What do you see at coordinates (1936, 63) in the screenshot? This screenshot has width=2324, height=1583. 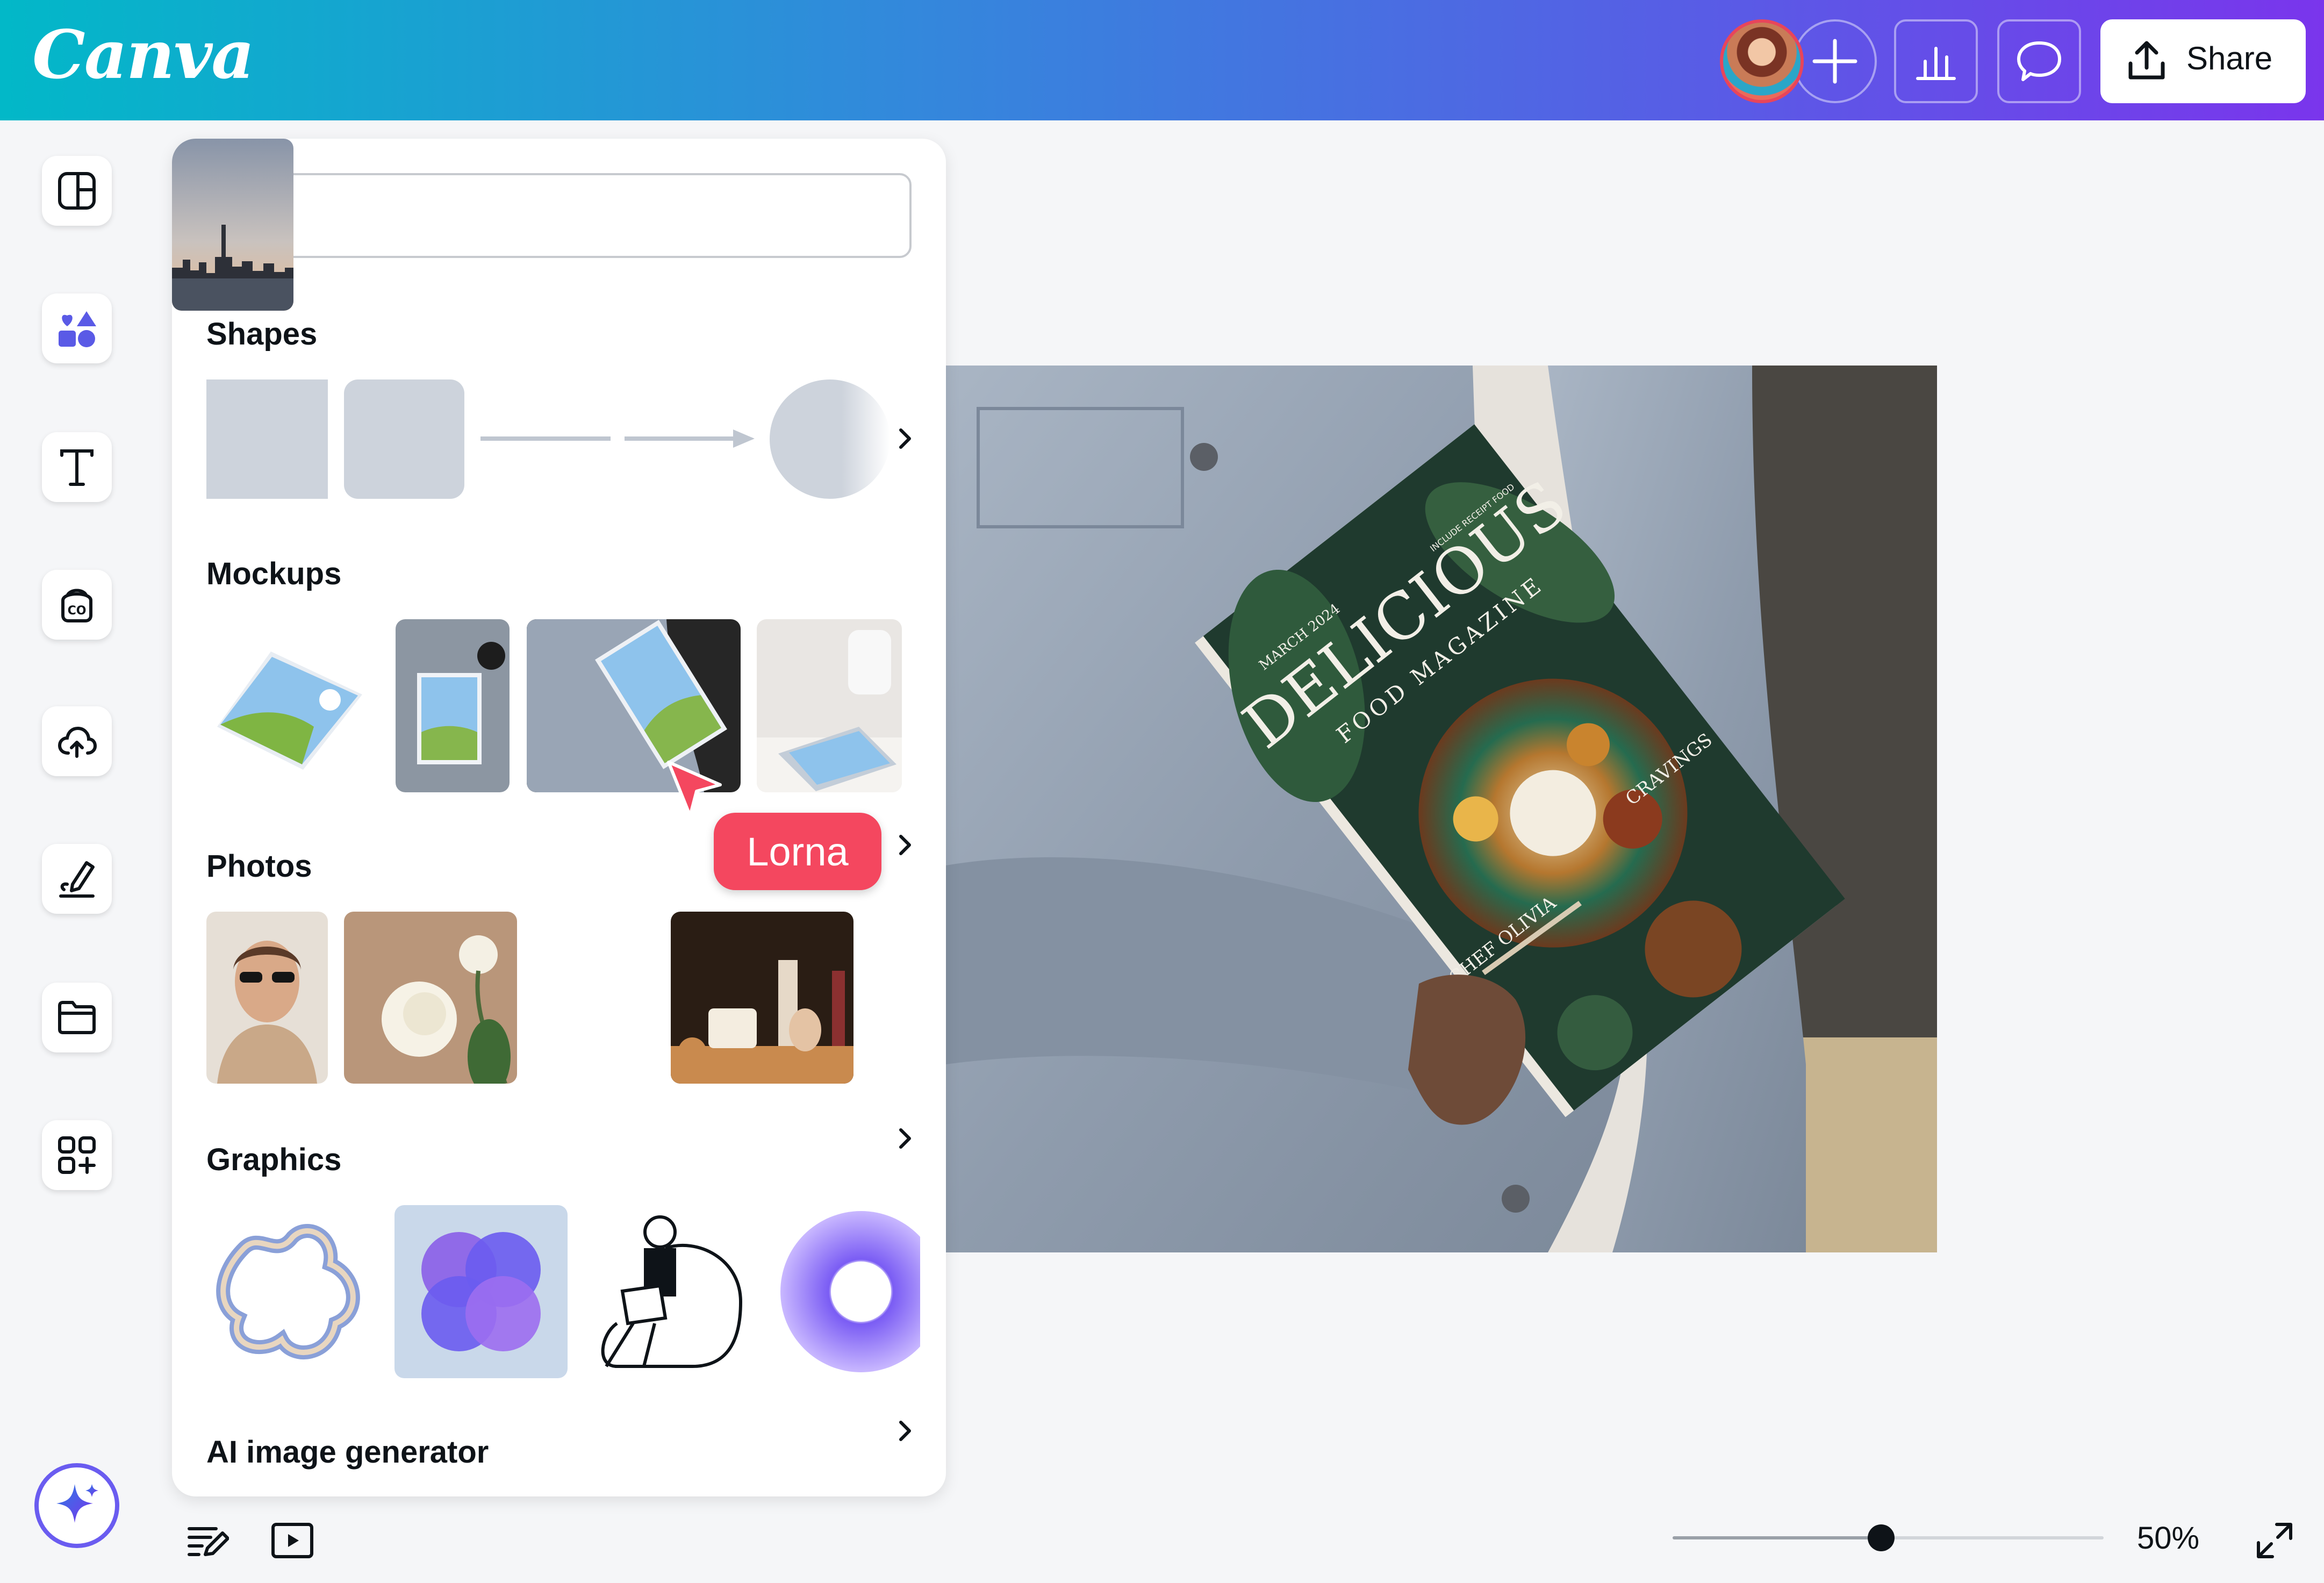 I see `bar-chart-icon` at bounding box center [1936, 63].